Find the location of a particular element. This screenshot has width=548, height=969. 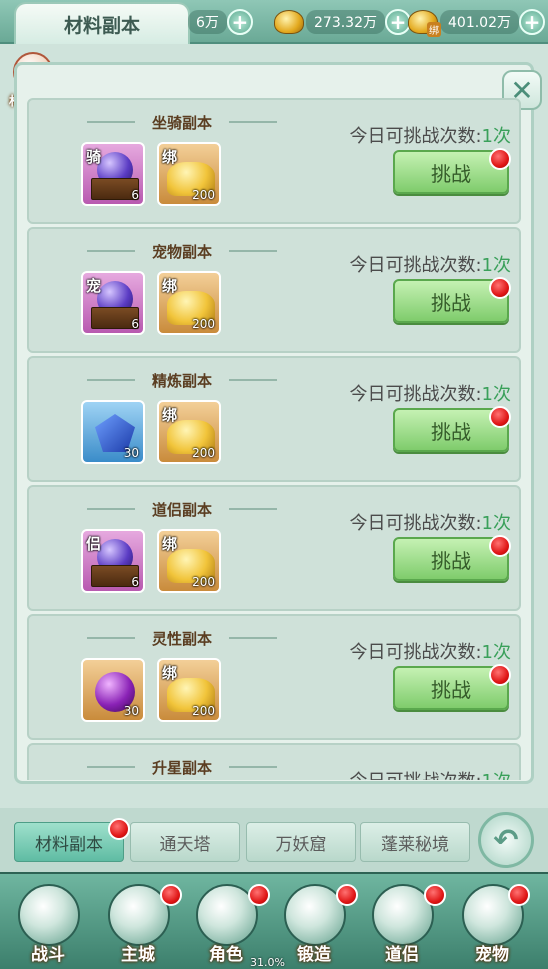

bottom-nav: 战斗 主城 角色 锻造 道侣 宠物 is located at coordinates (274, 920).